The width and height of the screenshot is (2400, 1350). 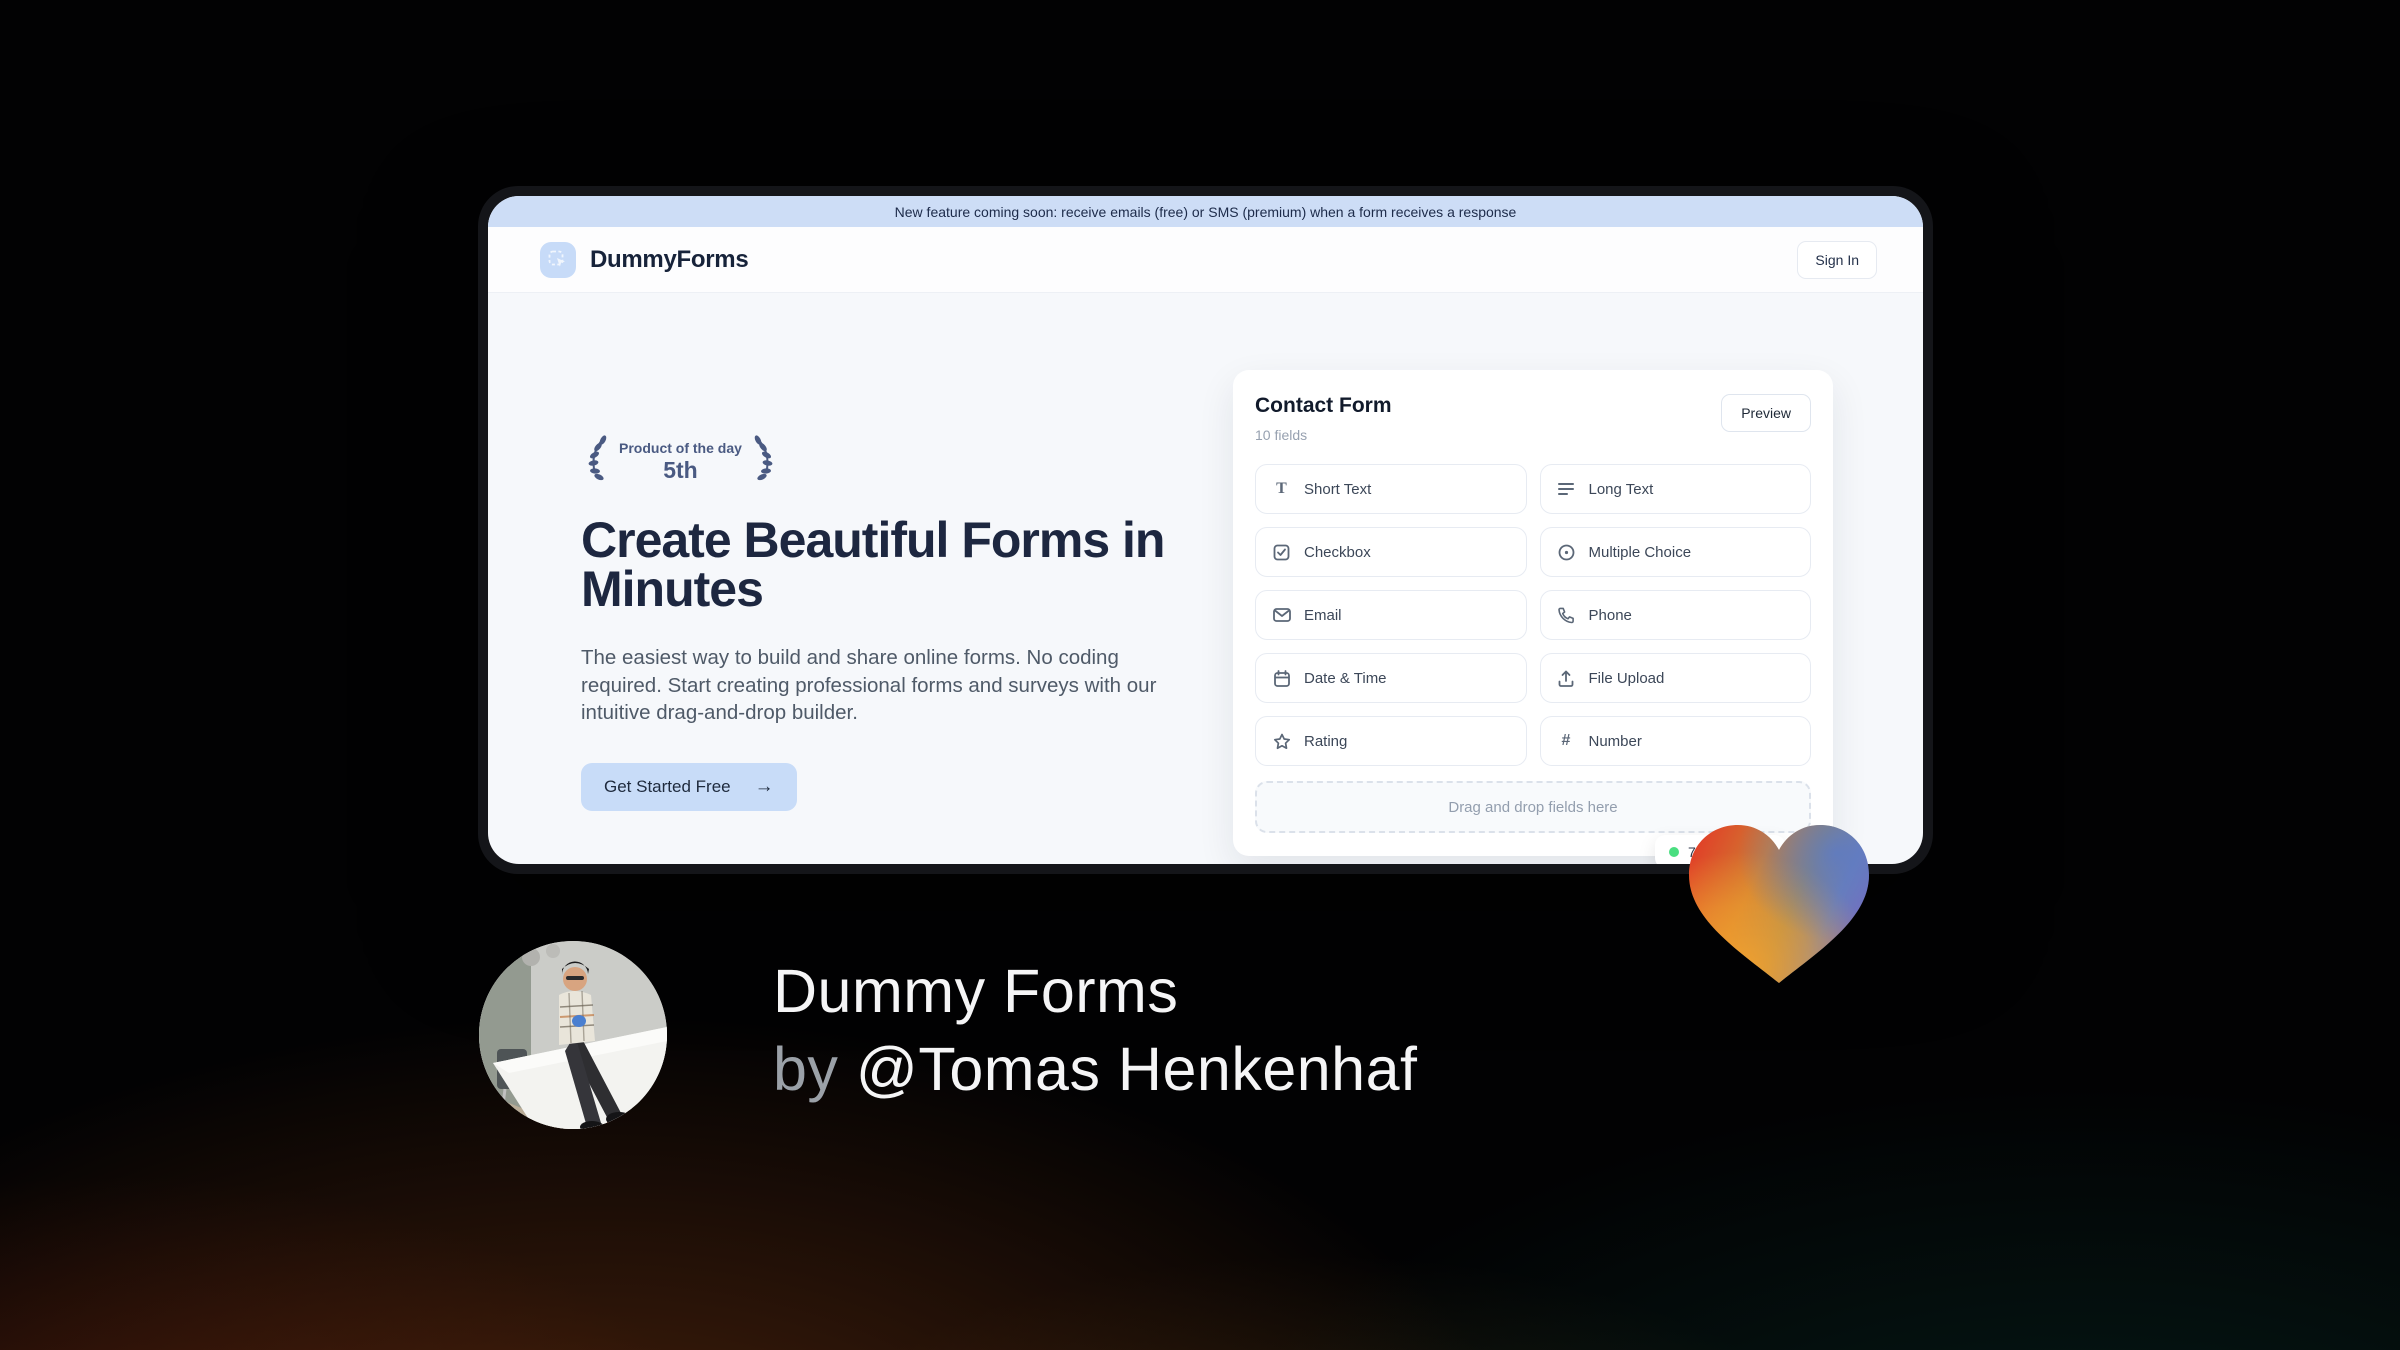 What do you see at coordinates (1391, 552) in the screenshot?
I see `field-checkbox: Checkbox` at bounding box center [1391, 552].